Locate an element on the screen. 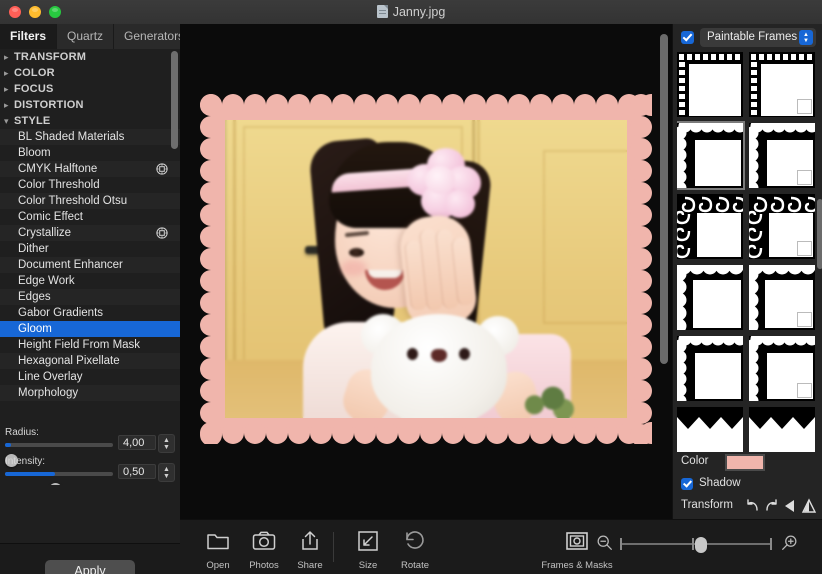  filter-label: Morphology is located at coordinates (48, 393).